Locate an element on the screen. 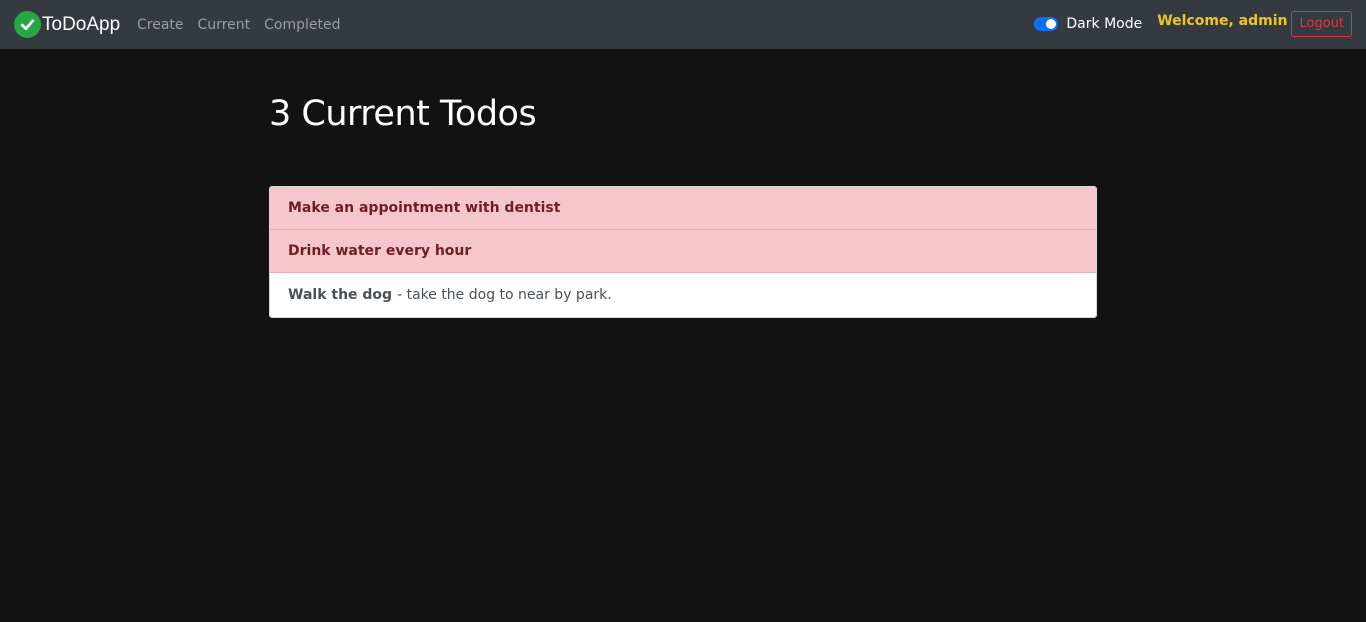 This screenshot has height=622, width=1366. page-title: 3 Current Todos is located at coordinates (403, 114).